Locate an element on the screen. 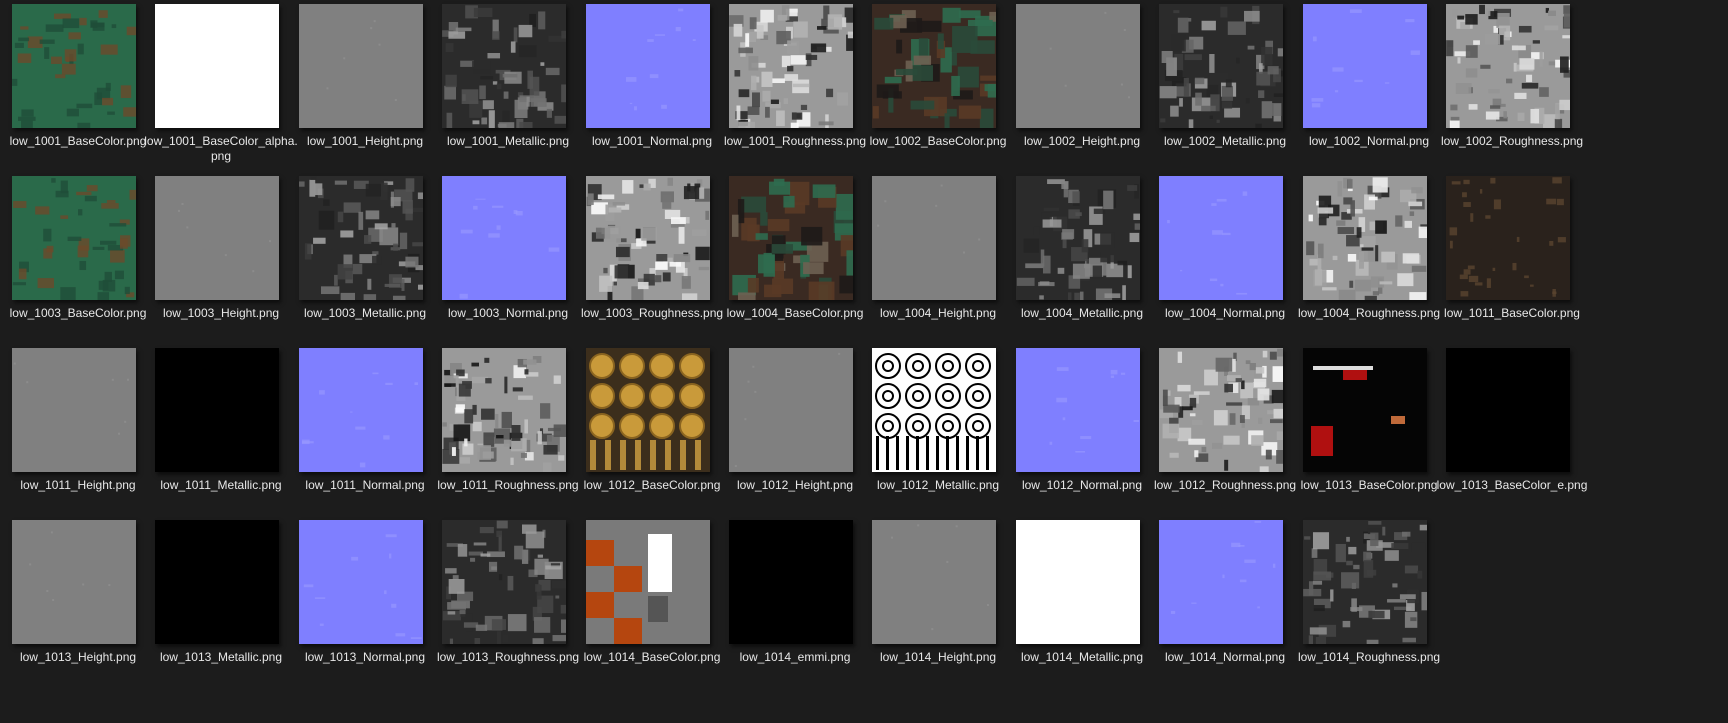 Image resolution: width=1728 pixels, height=723 pixels. file-name-label: low_1013_BaseColor_e.png is located at coordinates (1512, 485).